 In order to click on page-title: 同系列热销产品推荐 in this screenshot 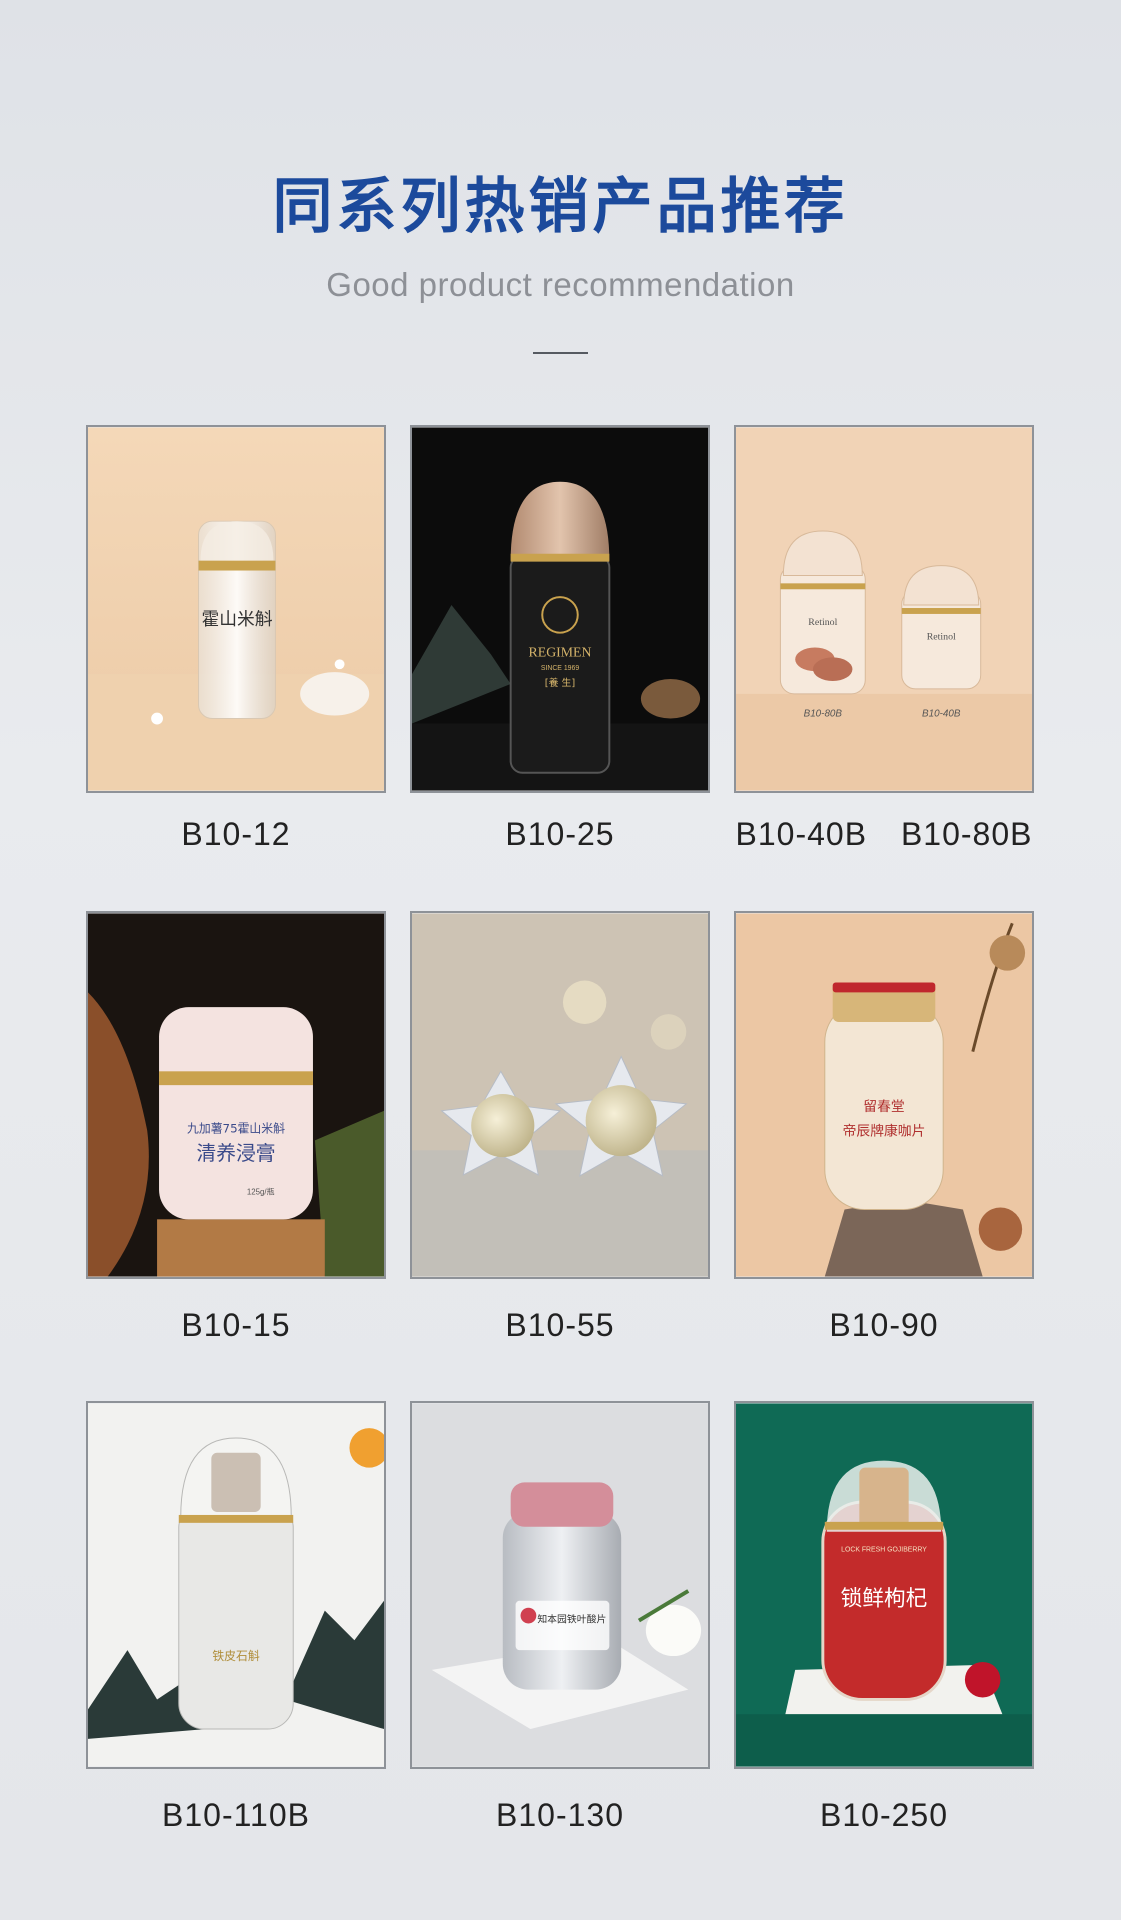, I will do `click(560, 207)`.